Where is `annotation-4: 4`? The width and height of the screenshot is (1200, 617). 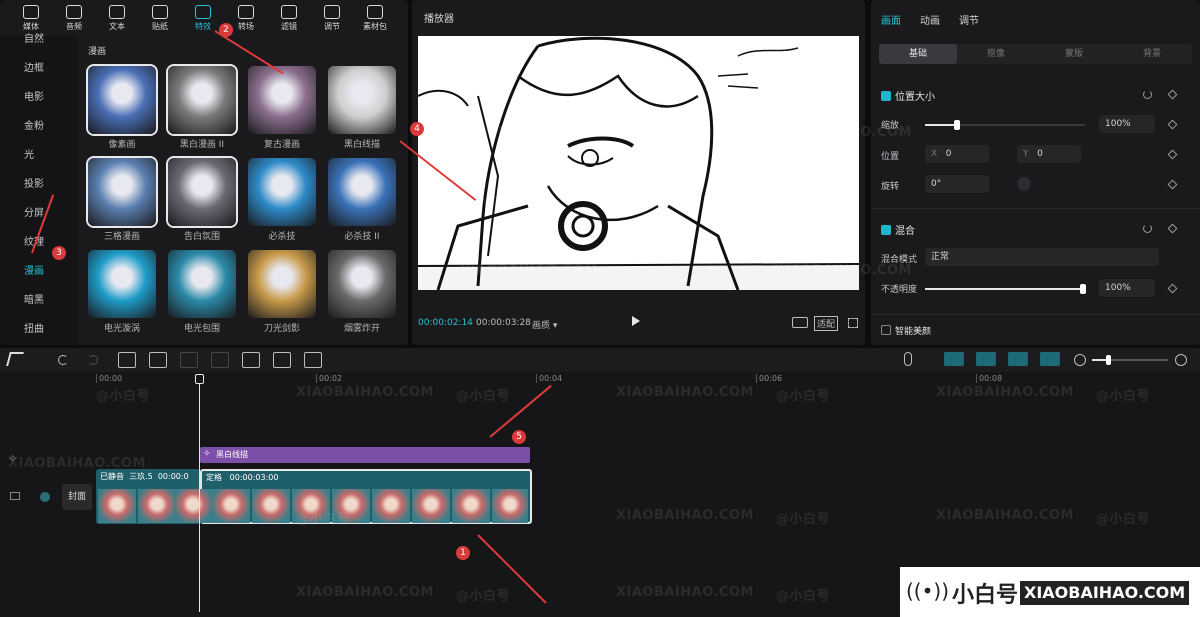
annotation-4: 4 is located at coordinates (417, 129).